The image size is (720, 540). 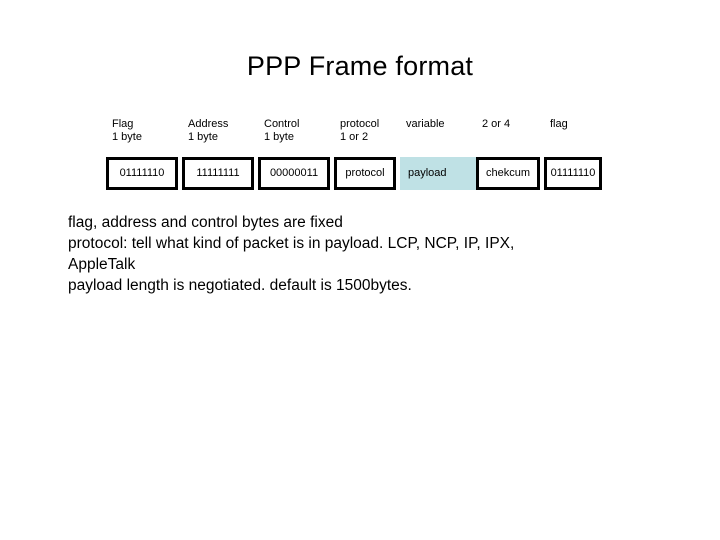 What do you see at coordinates (508, 156) in the screenshot?
I see `frame-field-5: 2 or 4 chekcum` at bounding box center [508, 156].